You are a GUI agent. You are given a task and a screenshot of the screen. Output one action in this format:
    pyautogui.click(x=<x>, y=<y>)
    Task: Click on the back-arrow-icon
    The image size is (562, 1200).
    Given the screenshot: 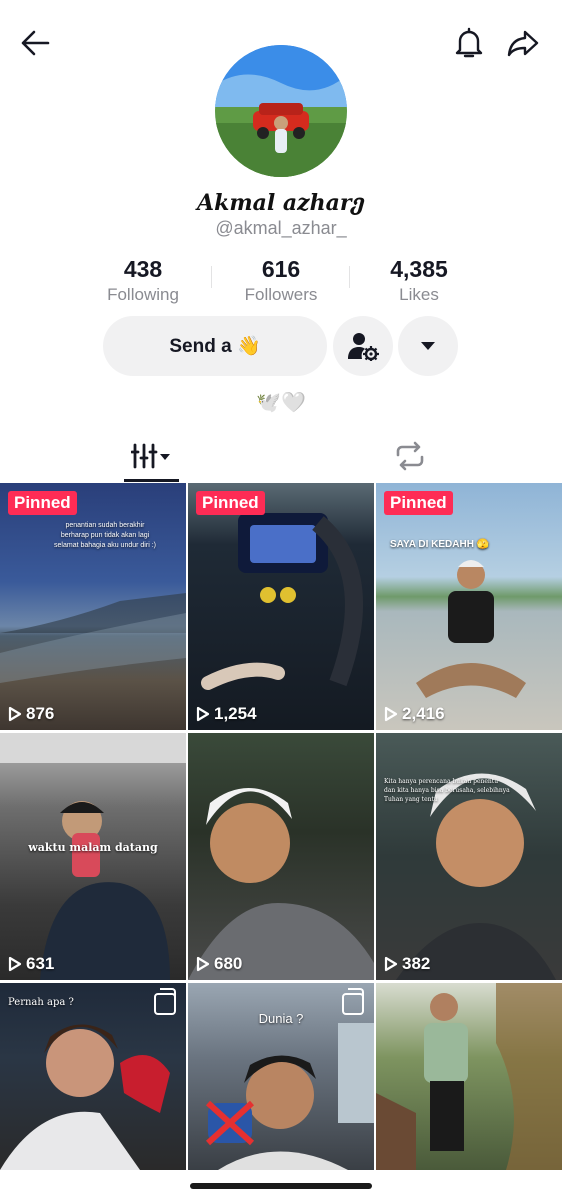 What is the action you would take?
    pyautogui.click(x=35, y=43)
    